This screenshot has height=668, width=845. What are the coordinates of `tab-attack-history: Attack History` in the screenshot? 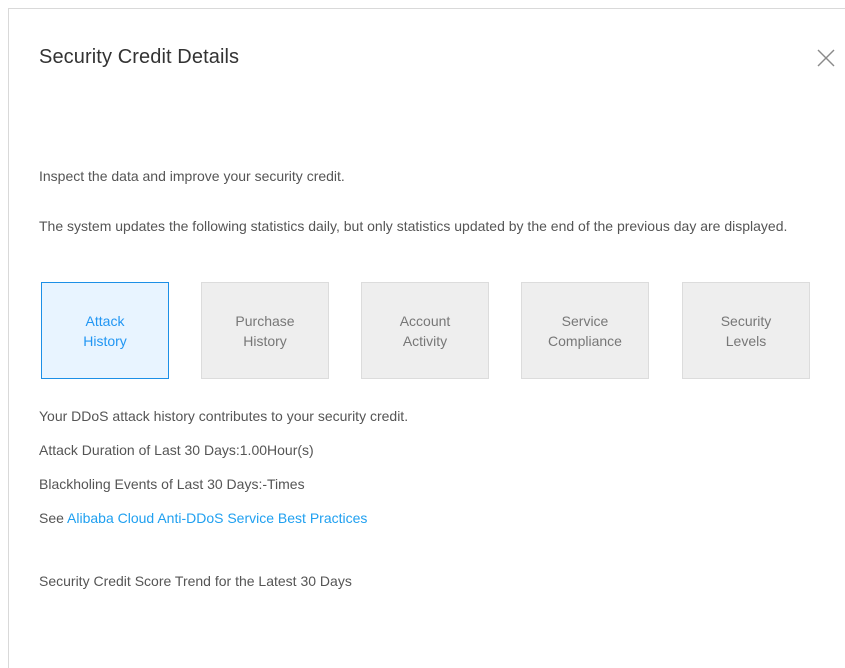 It's located at (105, 330).